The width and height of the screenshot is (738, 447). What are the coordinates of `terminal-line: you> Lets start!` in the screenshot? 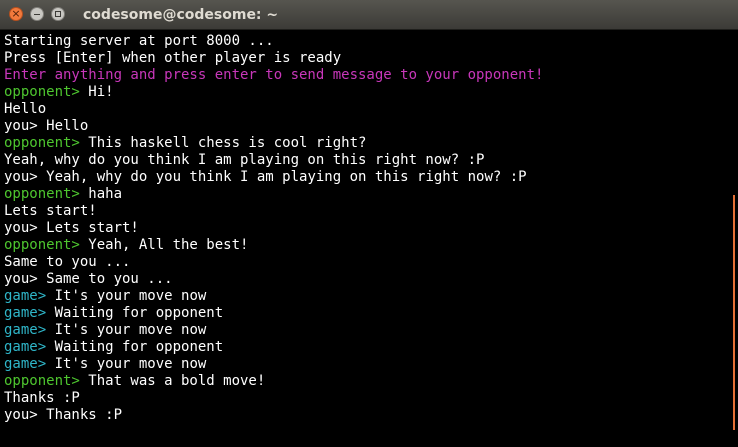 It's located at (371, 228).